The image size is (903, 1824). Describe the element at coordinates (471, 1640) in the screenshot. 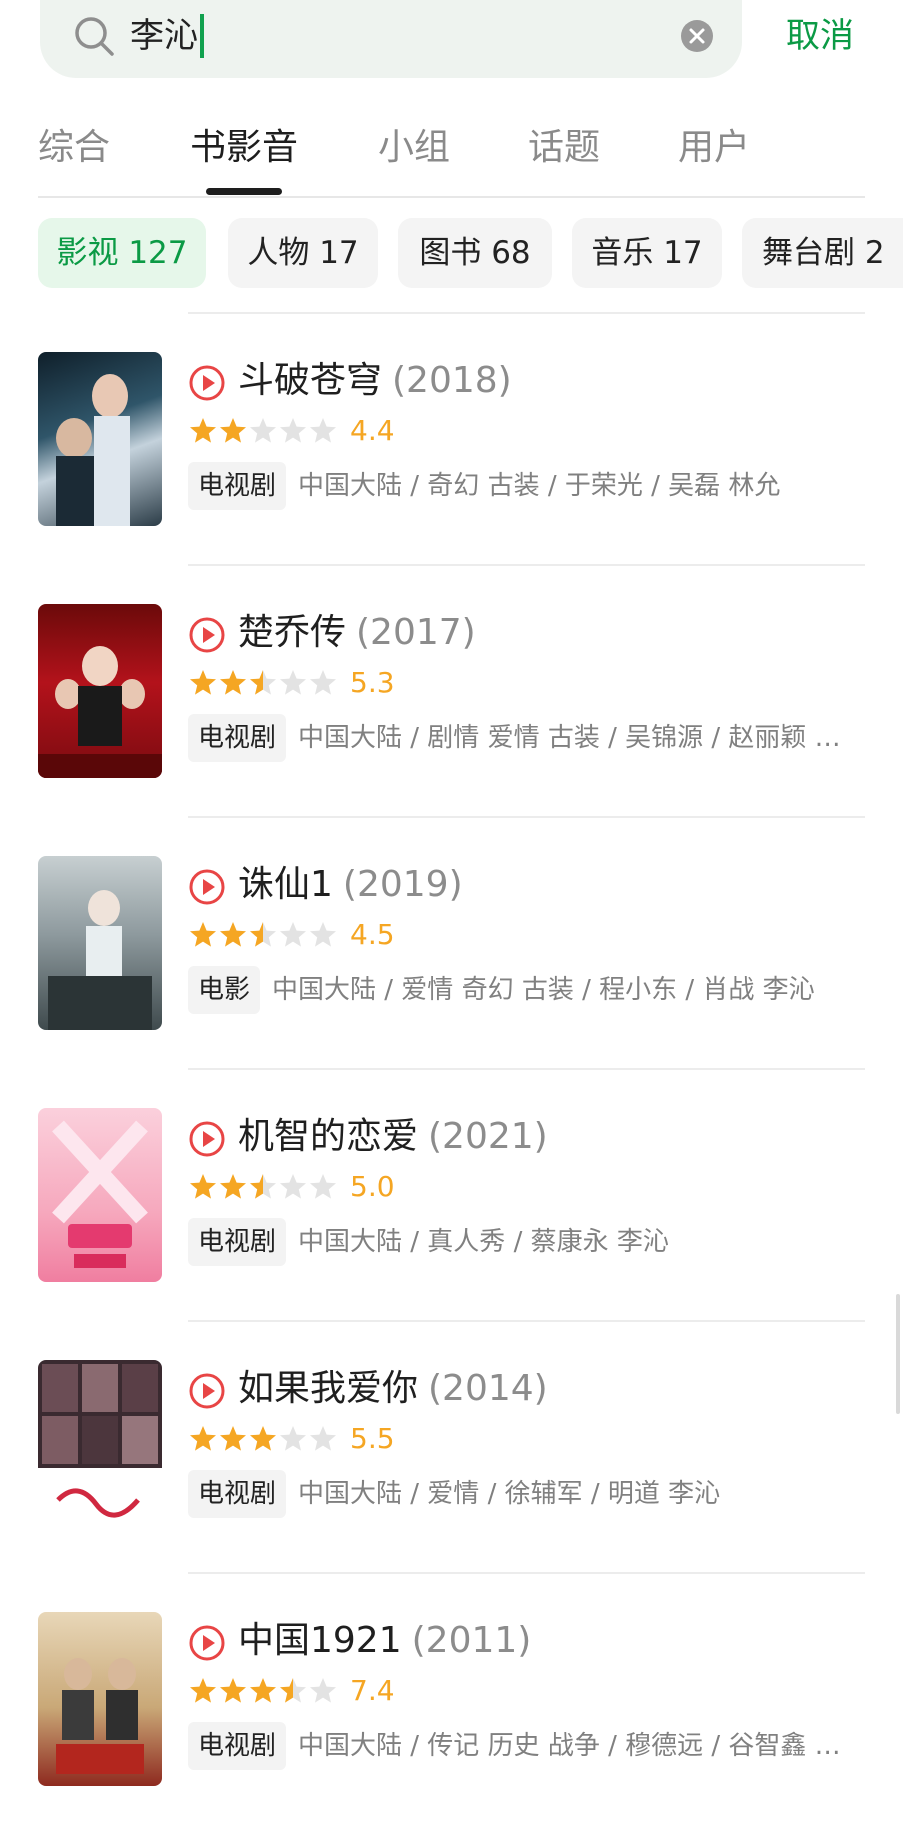

I see `release-year: (2011)` at that location.